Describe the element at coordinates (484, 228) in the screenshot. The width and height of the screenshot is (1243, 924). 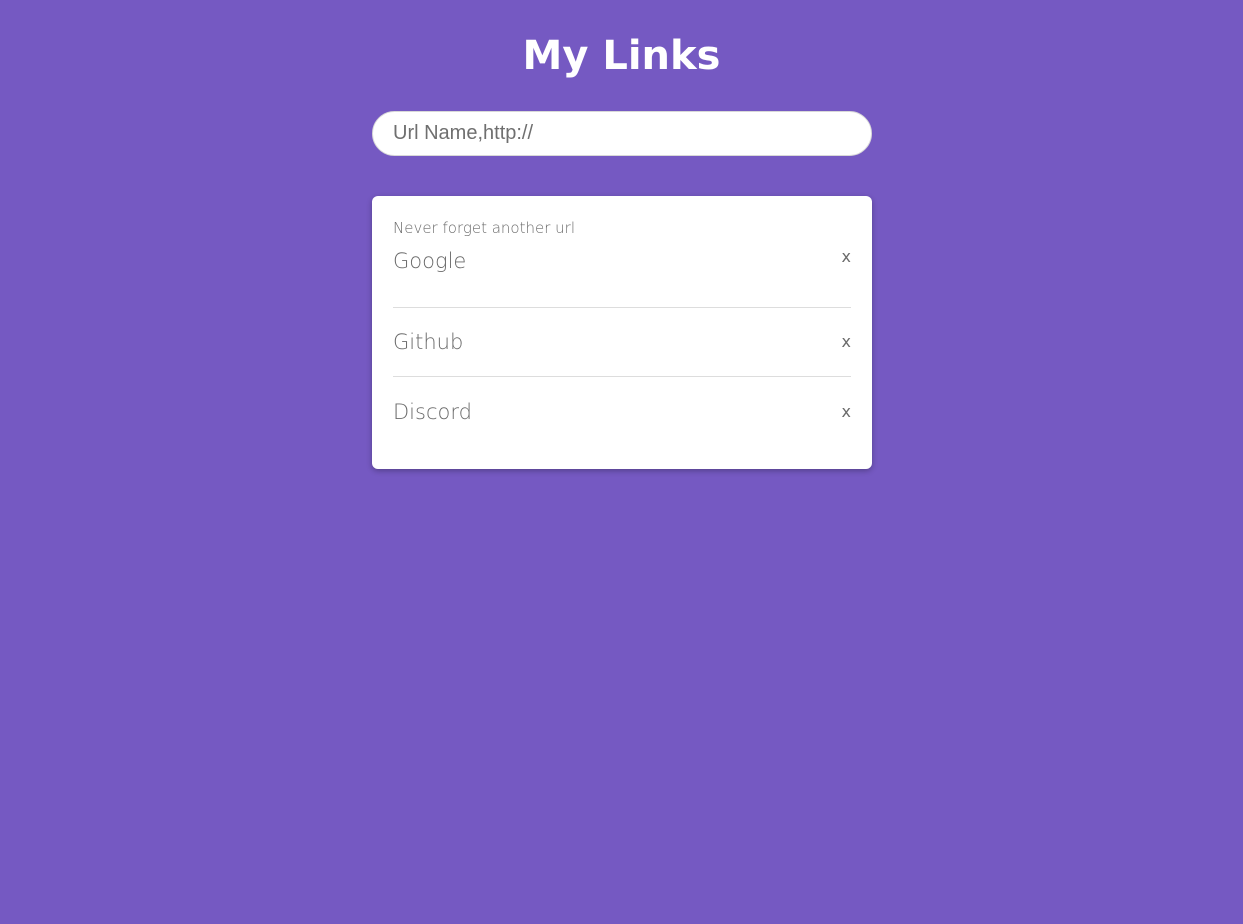
I see `card-subtitle: Never forget another url` at that location.